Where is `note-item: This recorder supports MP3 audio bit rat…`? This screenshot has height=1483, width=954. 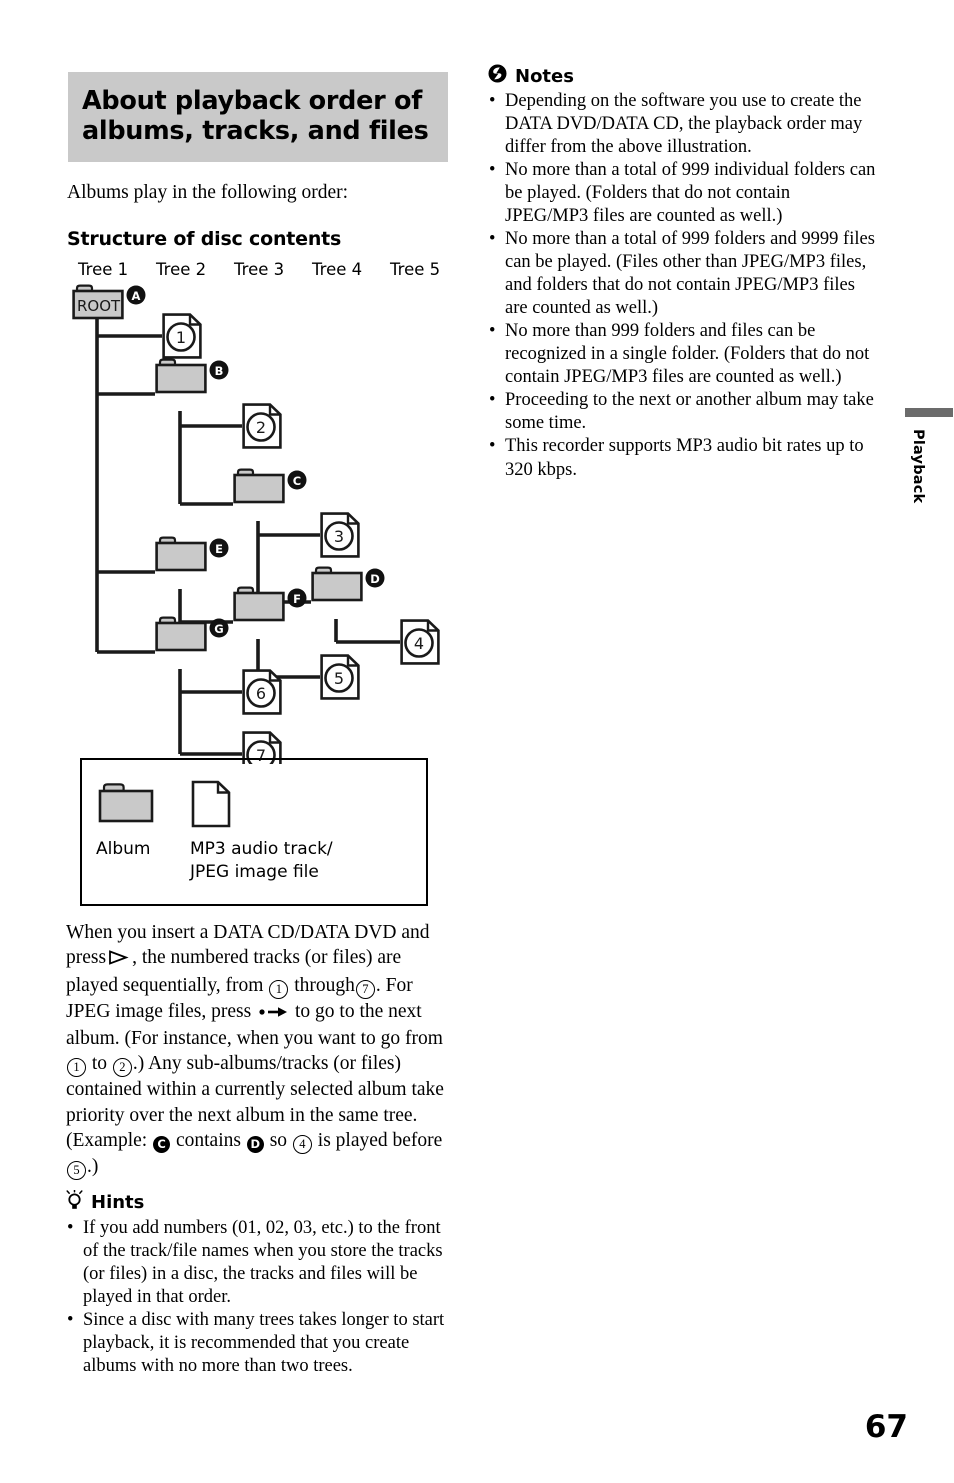
note-item: This recorder supports MP3 audio bit rat… is located at coordinates (682, 458).